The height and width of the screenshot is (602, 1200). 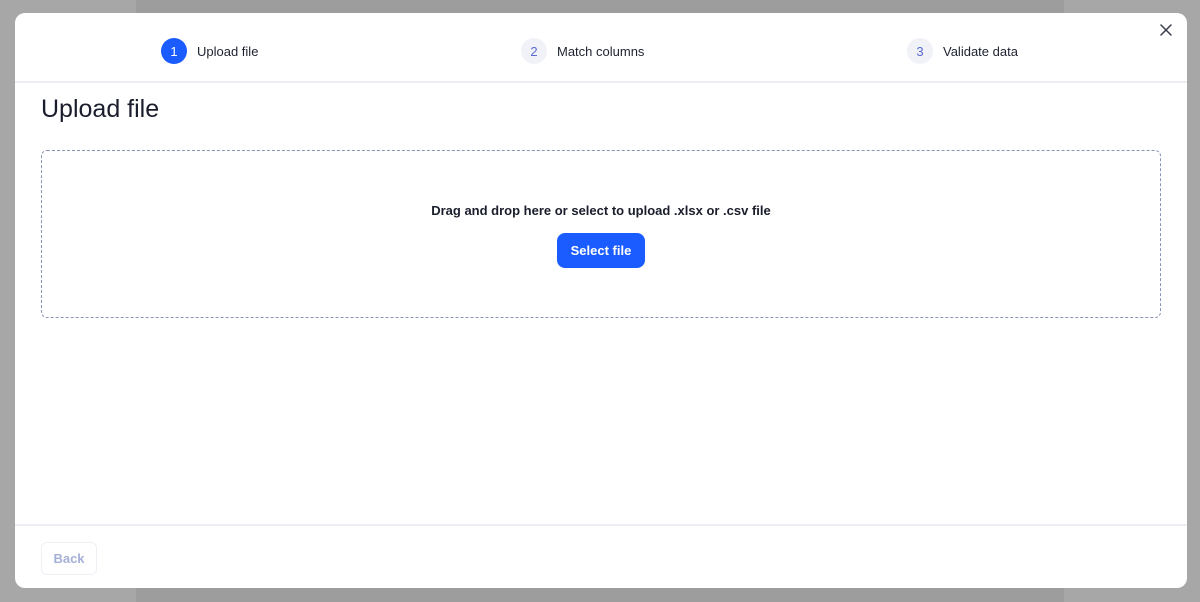 I want to click on step-number-badge: 2, so click(x=534, y=51).